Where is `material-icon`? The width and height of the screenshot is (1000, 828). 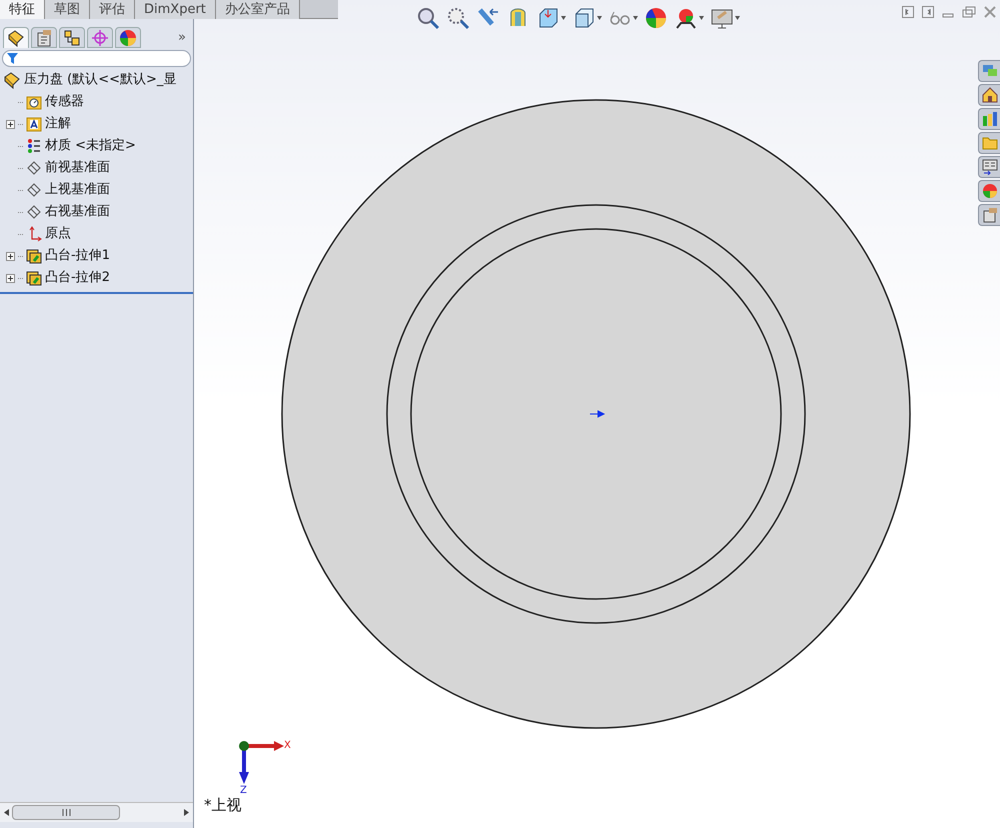 material-icon is located at coordinates (34, 146).